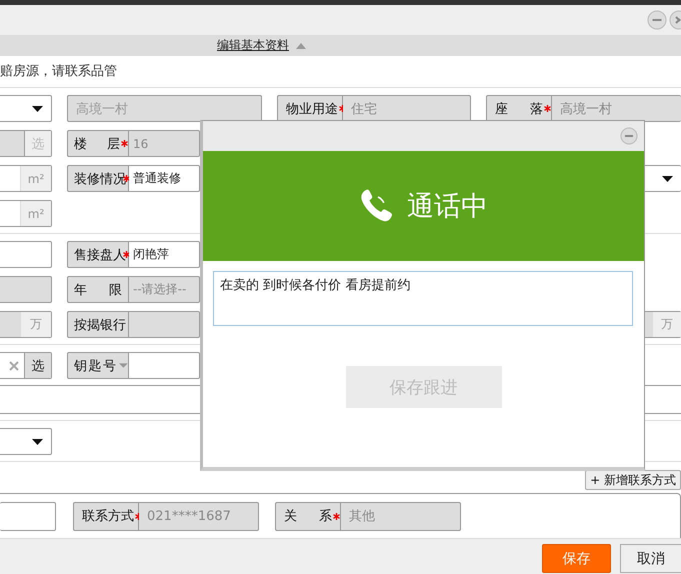 This screenshot has width=681, height=574. I want to click on select-button: 选, so click(37, 365).